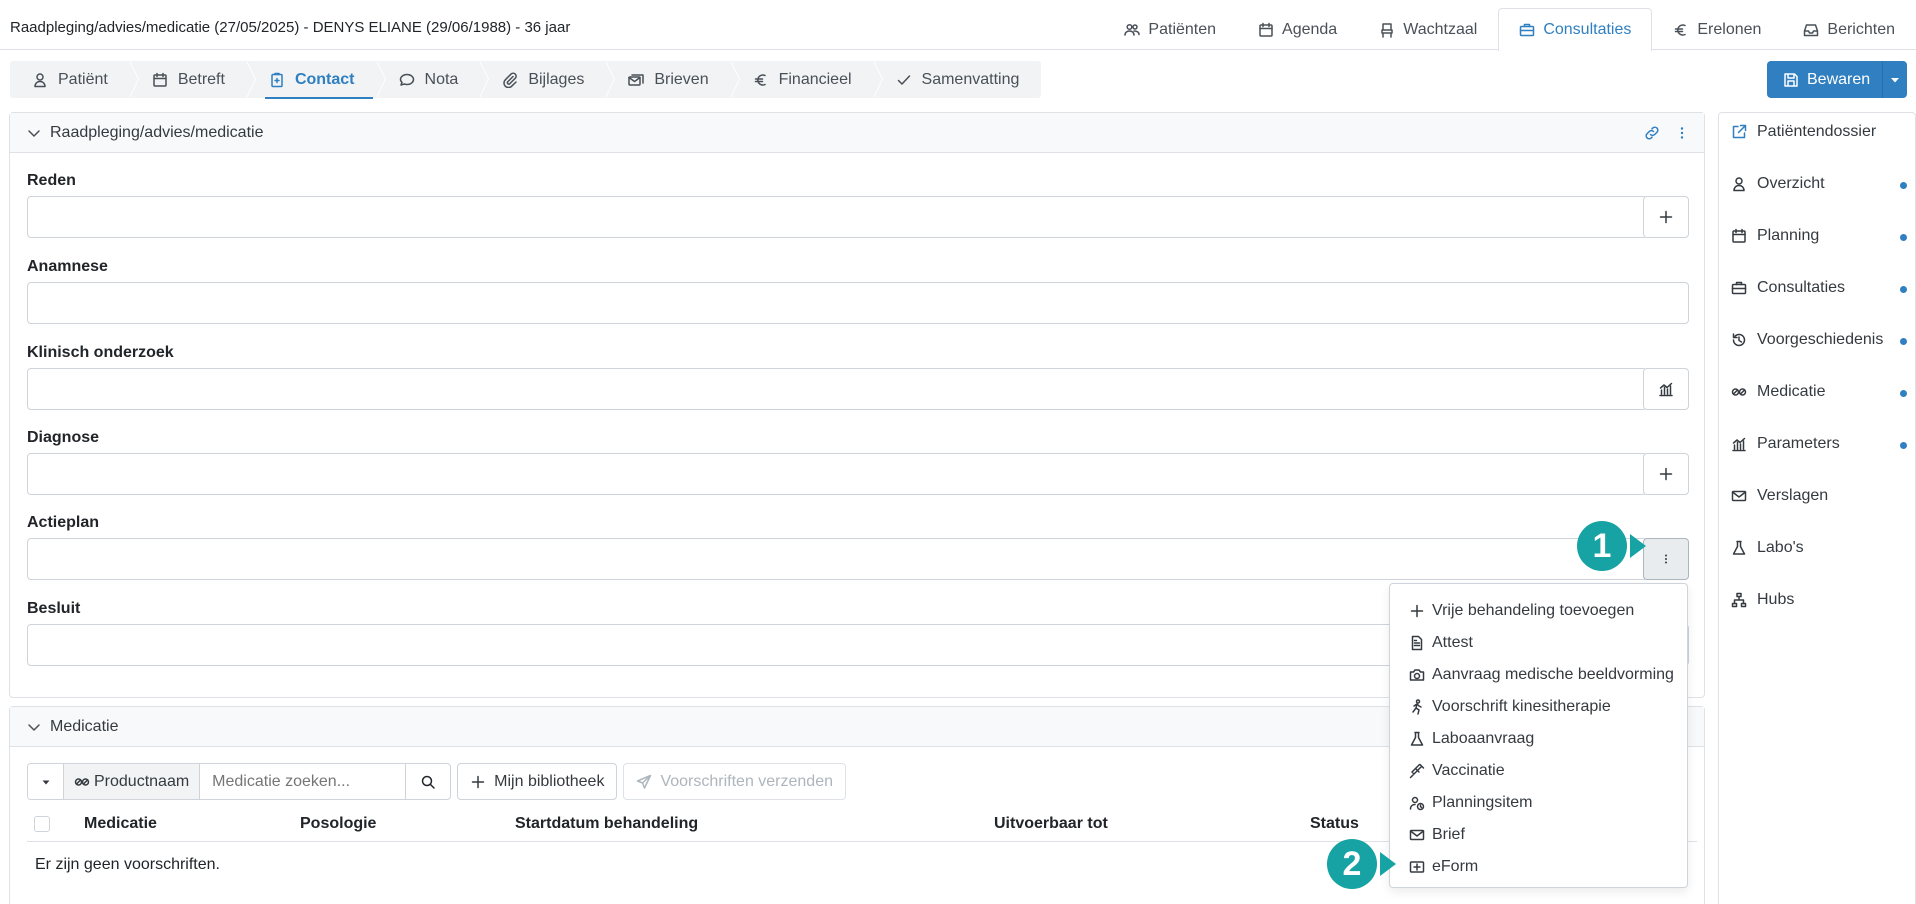 Image resolution: width=1916 pixels, height=904 pixels. What do you see at coordinates (1817, 131) in the screenshot?
I see `sidebar-item-label: Patiëntendossier` at bounding box center [1817, 131].